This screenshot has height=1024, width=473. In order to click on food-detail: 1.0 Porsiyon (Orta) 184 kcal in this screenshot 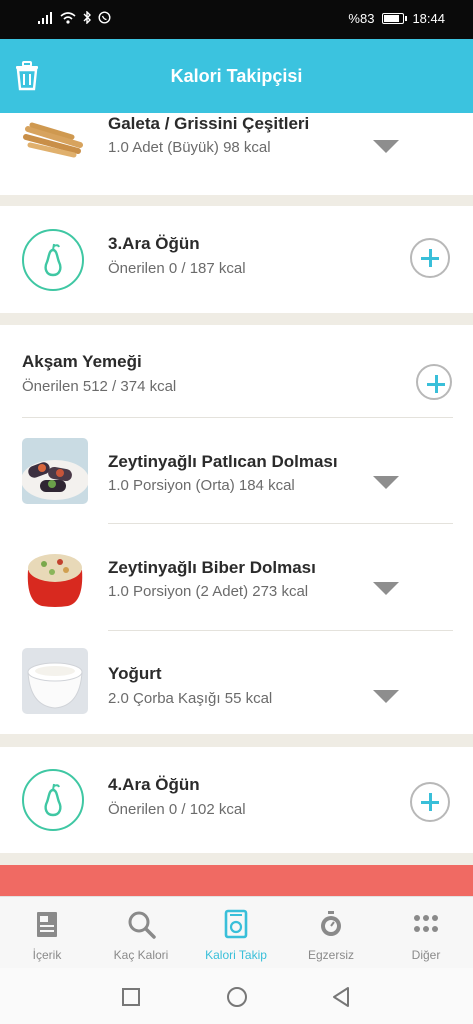, I will do `click(201, 485)`.